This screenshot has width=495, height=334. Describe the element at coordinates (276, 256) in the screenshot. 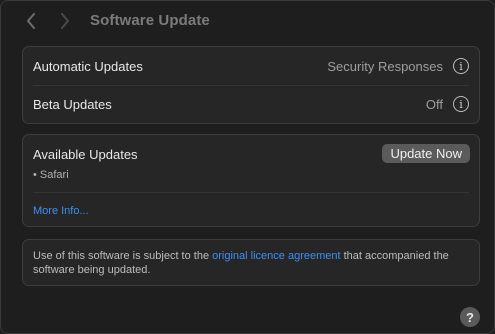

I see `licence-agreement-link: original licence agreement` at that location.